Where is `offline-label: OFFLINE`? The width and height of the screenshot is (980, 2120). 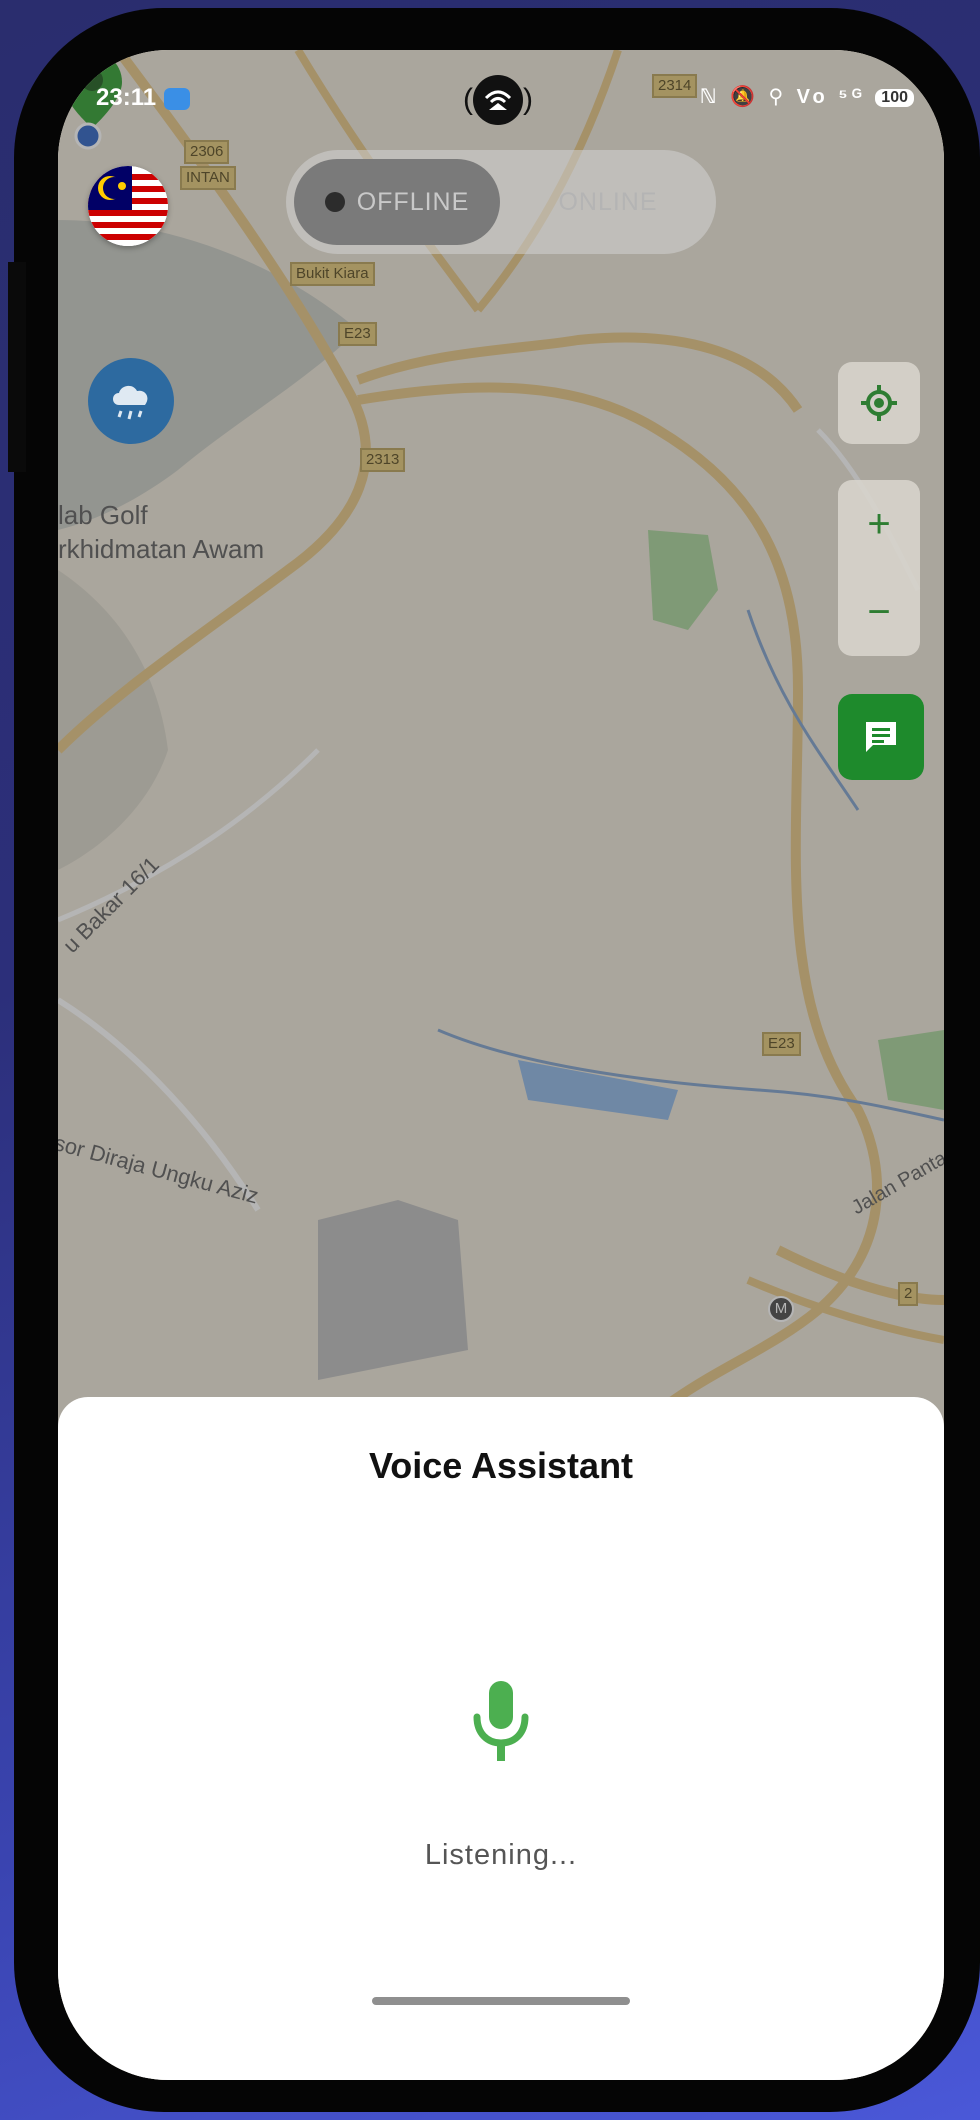 offline-label: OFFLINE is located at coordinates (413, 201).